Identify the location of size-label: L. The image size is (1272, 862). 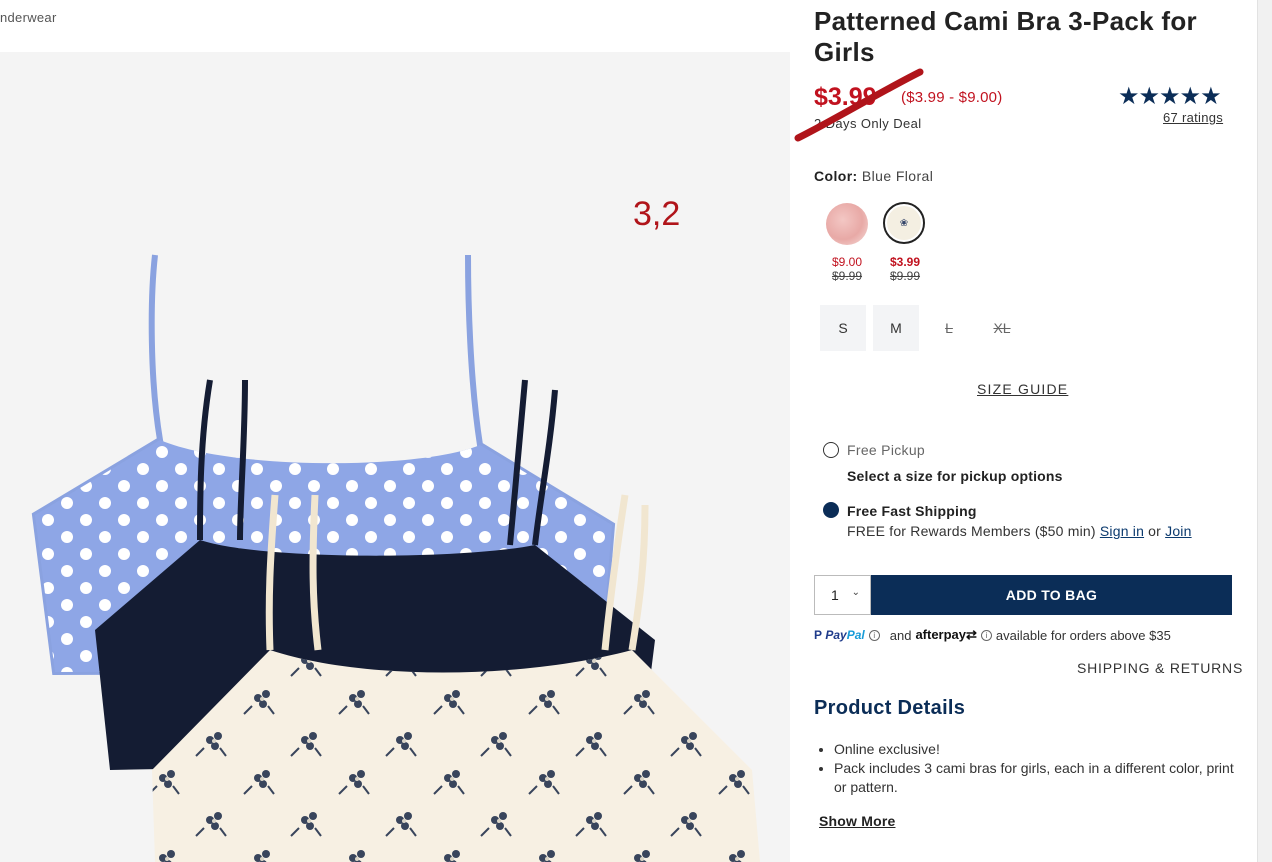
(949, 328).